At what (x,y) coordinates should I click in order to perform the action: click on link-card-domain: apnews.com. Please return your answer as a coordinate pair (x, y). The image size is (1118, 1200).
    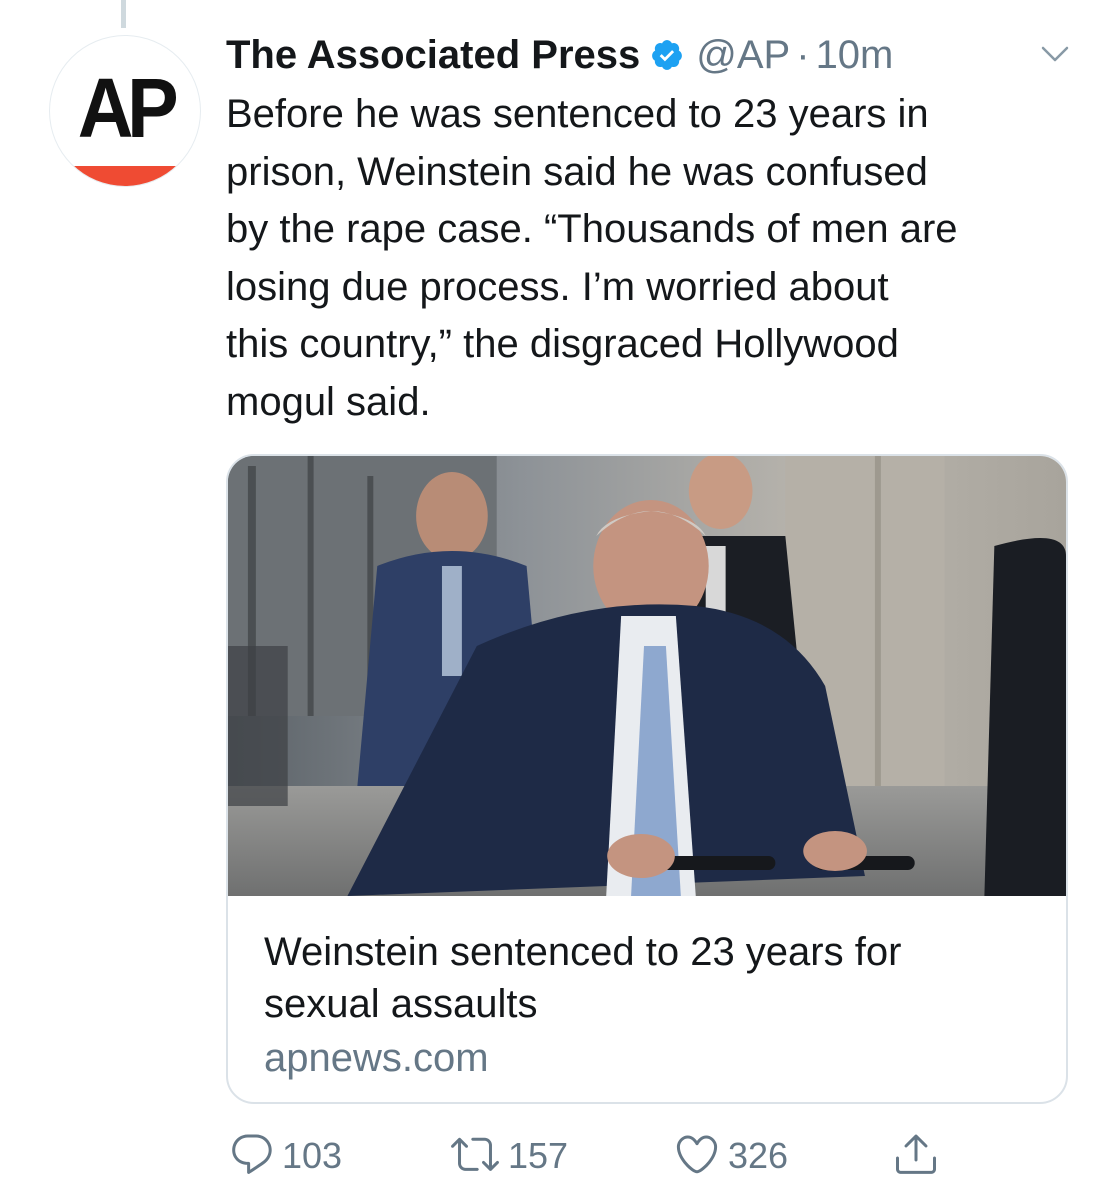
    Looking at the image, I should click on (376, 1058).